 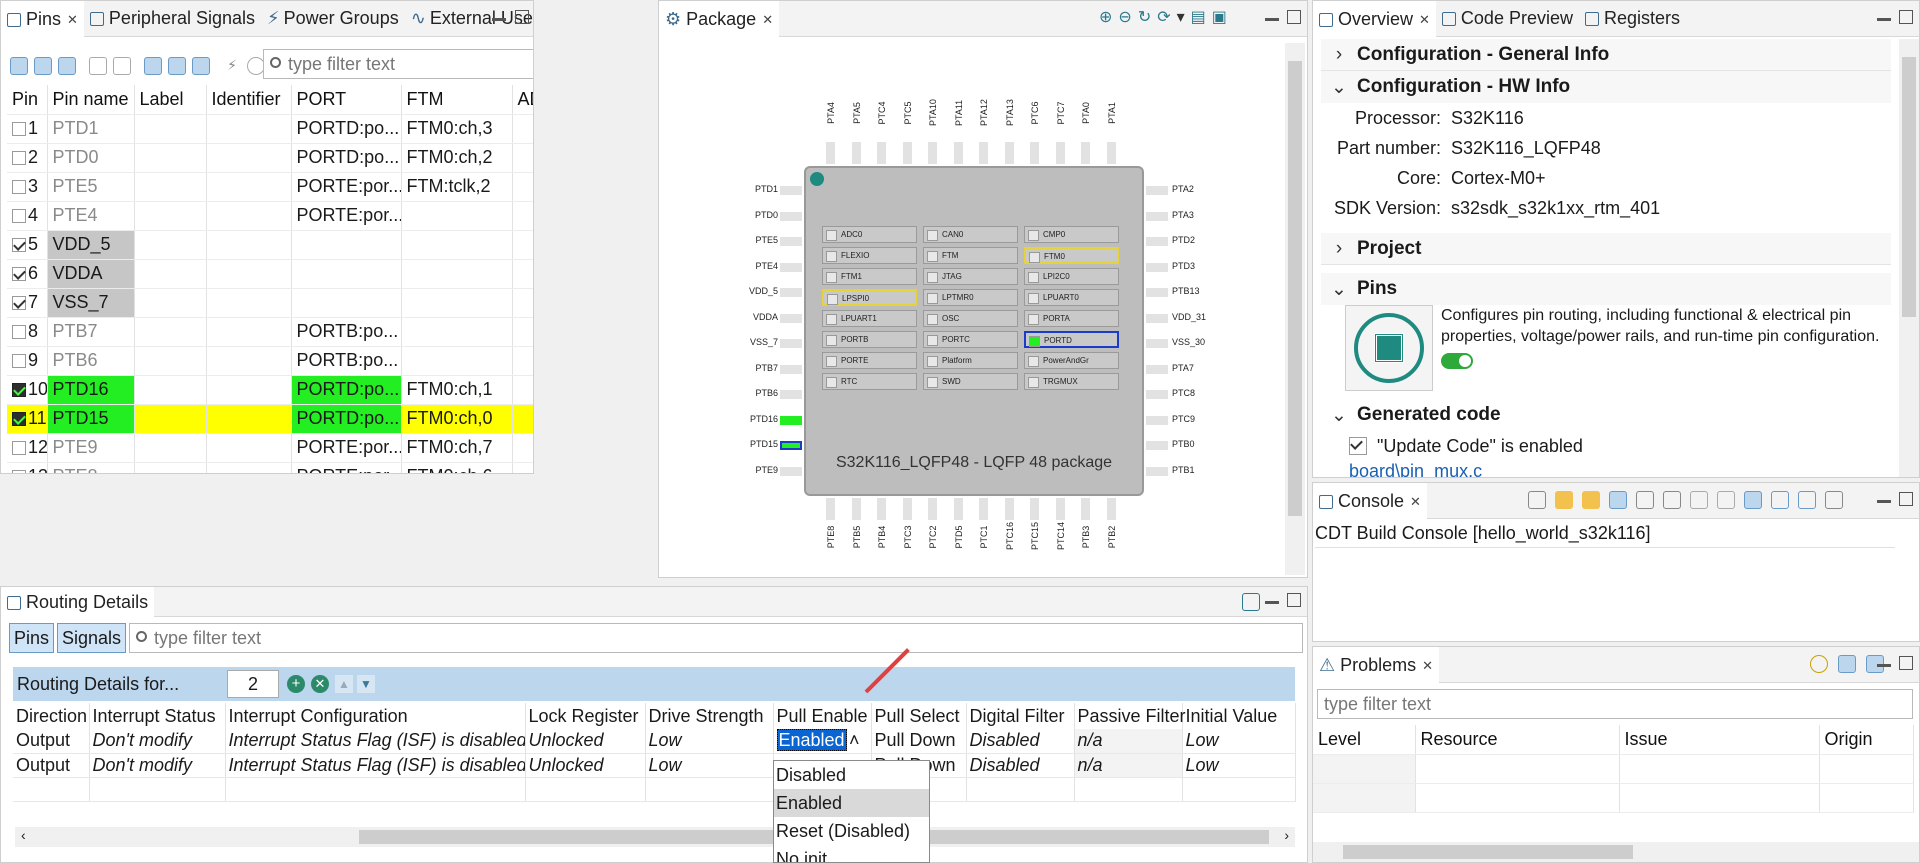 What do you see at coordinates (270, 419) in the screenshot?
I see `table-row: 11 PTD15 PORTD:po... FTM0:ch,0` at bounding box center [270, 419].